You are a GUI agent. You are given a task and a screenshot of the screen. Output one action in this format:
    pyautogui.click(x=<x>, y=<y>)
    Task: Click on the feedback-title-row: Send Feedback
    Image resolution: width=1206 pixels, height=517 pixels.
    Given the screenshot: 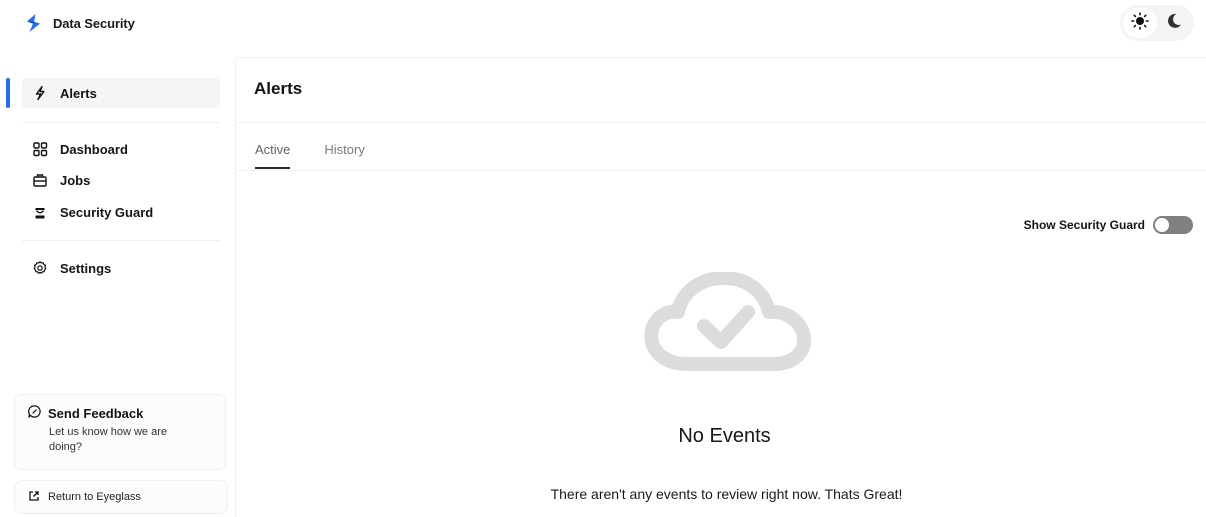 What is the action you would take?
    pyautogui.click(x=120, y=413)
    